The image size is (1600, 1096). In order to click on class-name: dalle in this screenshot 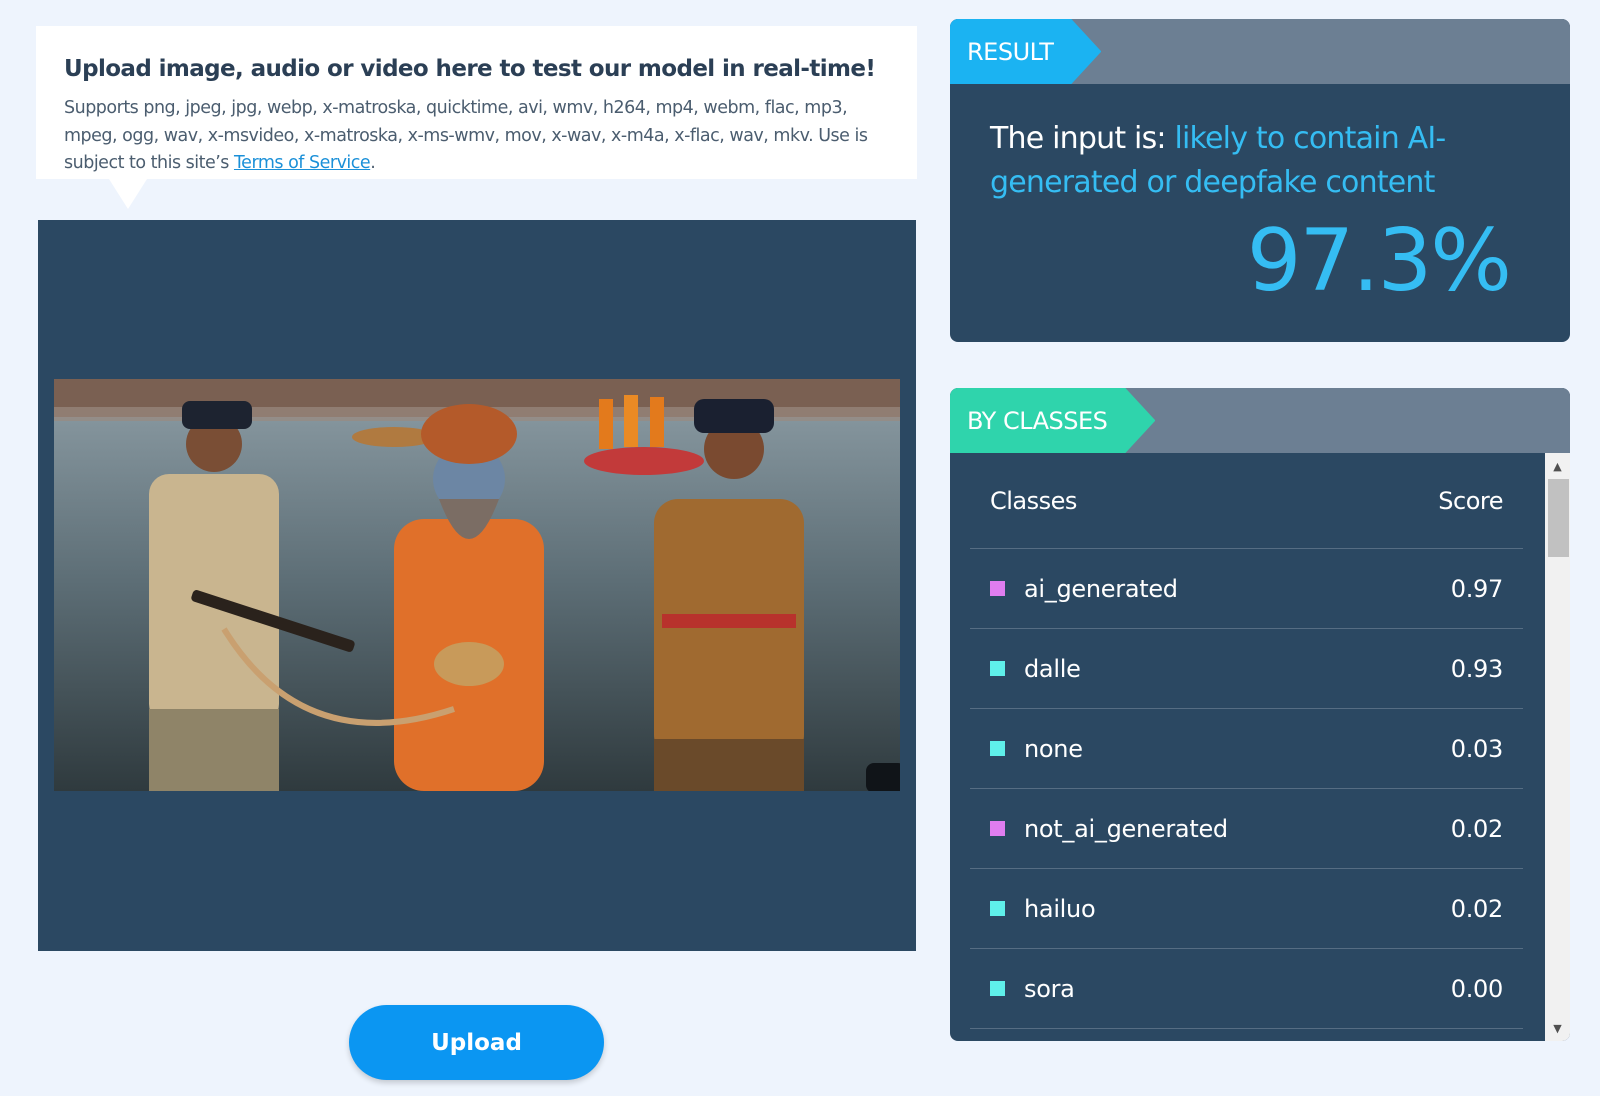, I will do `click(1052, 668)`.